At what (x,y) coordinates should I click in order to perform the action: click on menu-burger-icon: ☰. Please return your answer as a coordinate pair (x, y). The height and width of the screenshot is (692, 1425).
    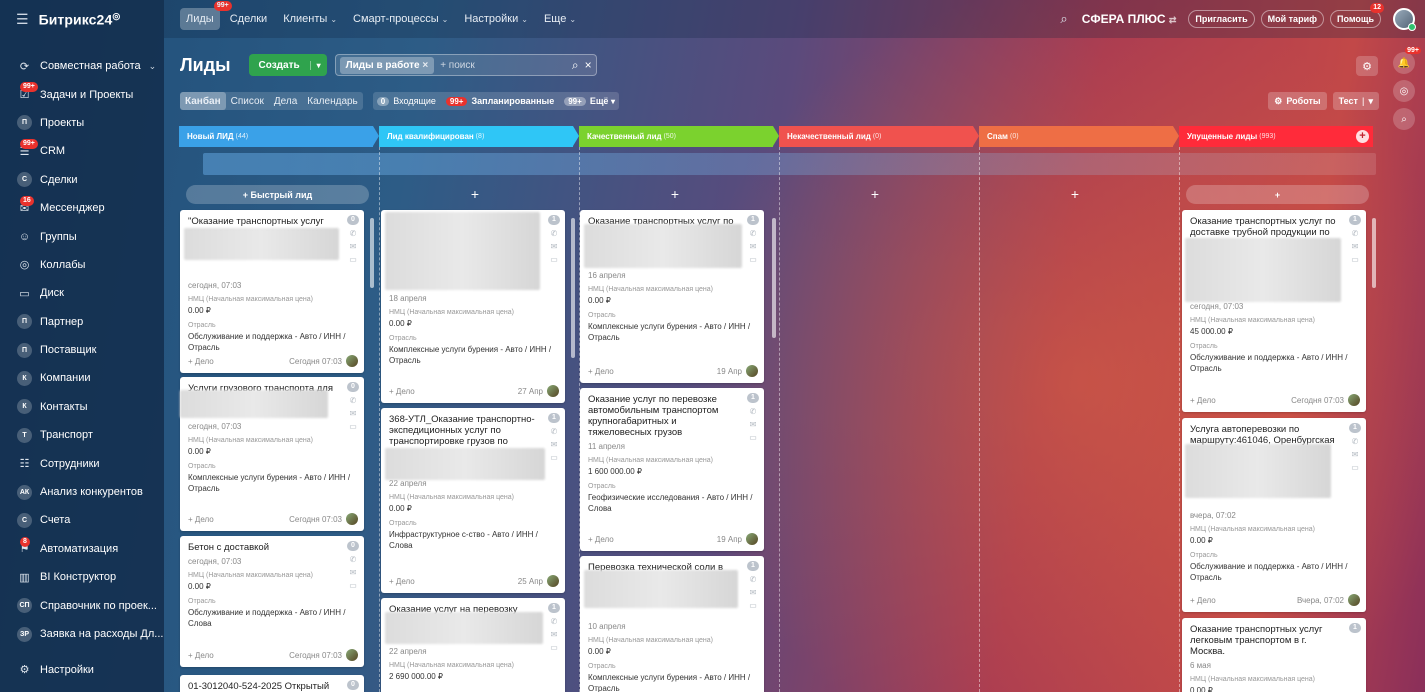
    Looking at the image, I should click on (22, 19).